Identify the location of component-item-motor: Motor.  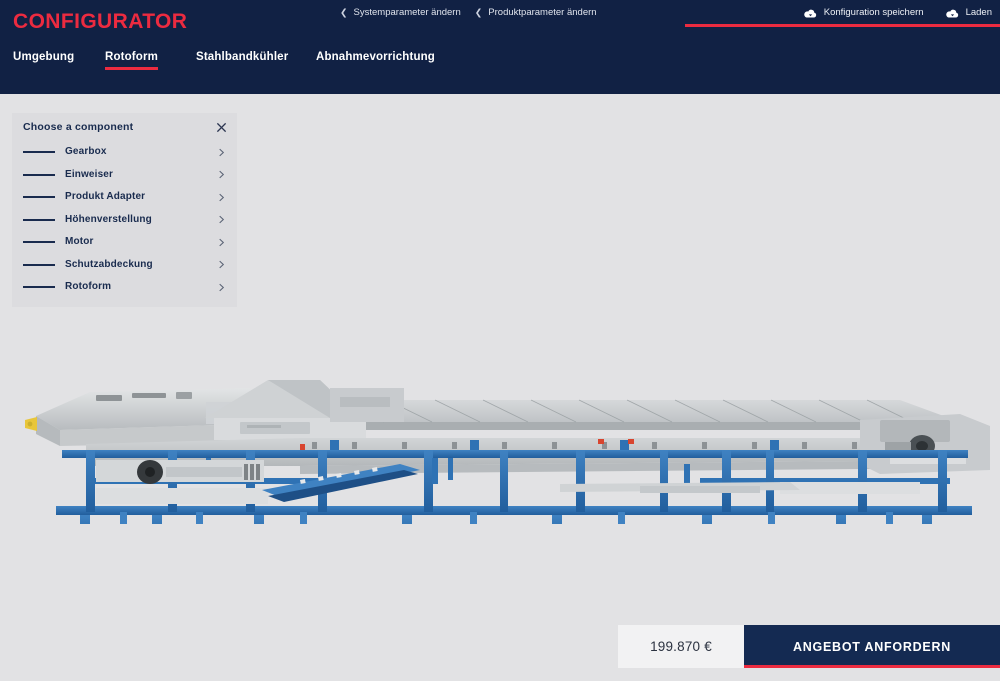
(124, 242).